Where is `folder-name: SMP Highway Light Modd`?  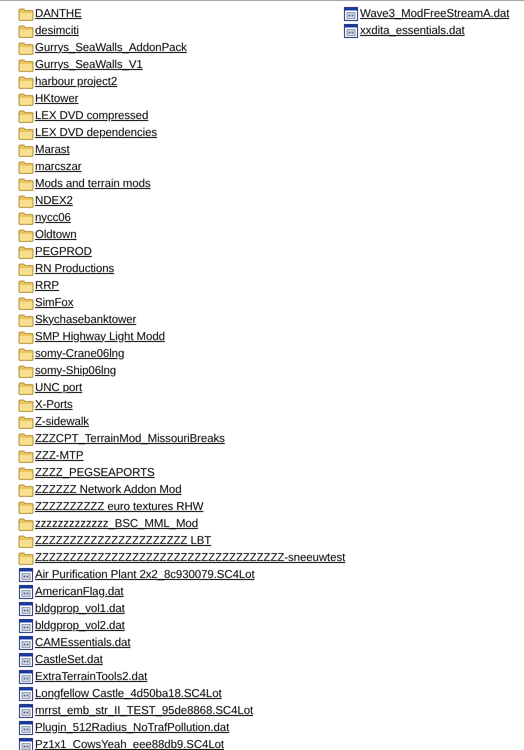 folder-name: SMP Highway Light Modd is located at coordinates (100, 337).